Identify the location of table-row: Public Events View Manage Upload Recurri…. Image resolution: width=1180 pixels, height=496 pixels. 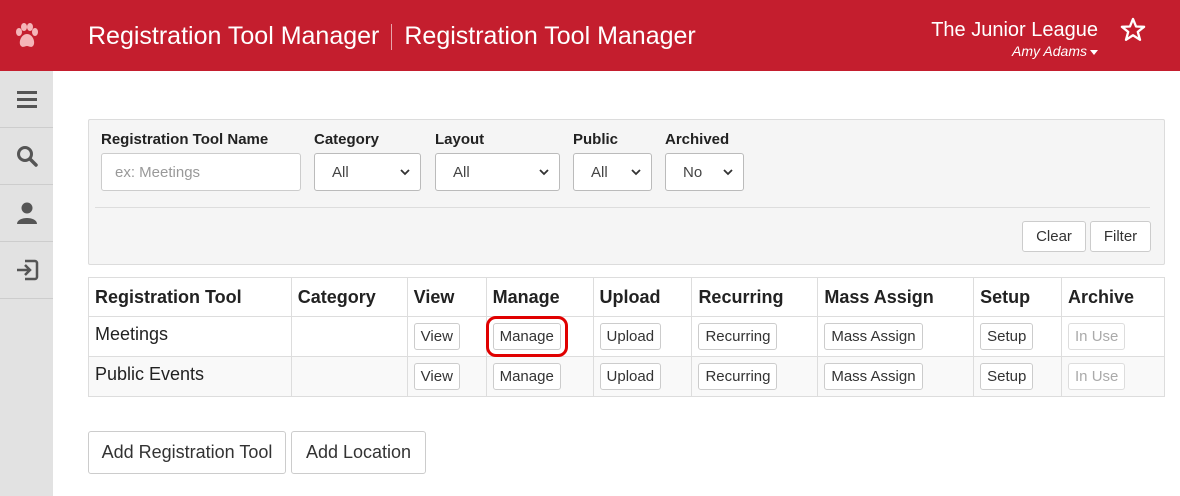
(626, 376).